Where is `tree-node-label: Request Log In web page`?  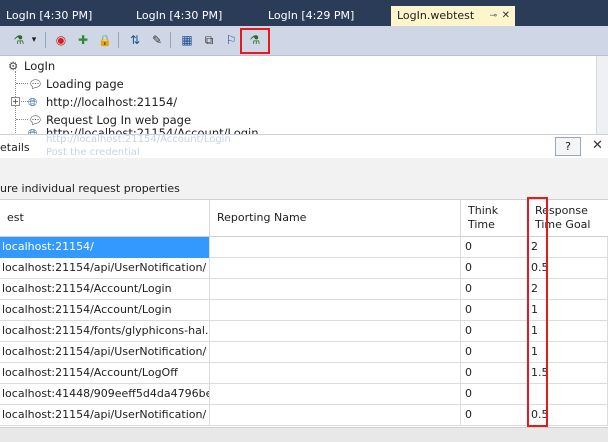
tree-node-label: Request Log In web page is located at coordinates (119, 120).